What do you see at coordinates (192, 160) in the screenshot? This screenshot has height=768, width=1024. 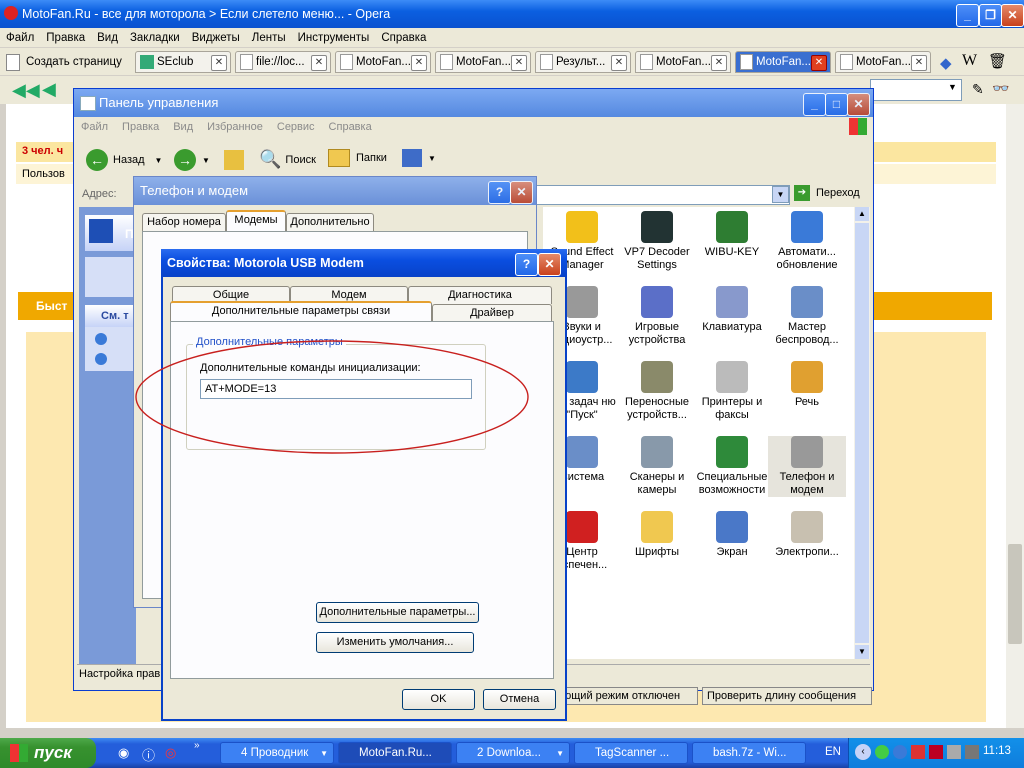 I see `forward-button: → ▼` at bounding box center [192, 160].